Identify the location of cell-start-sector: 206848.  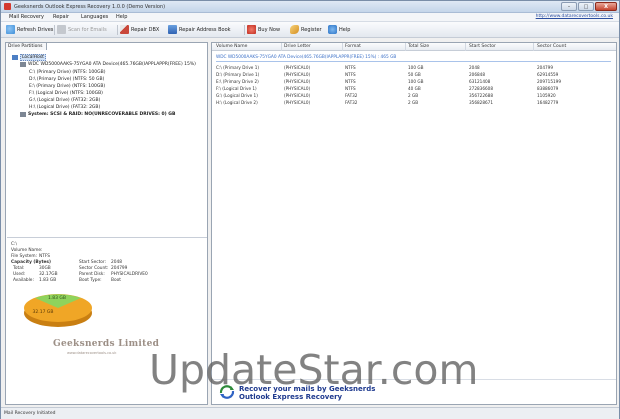
(477, 74).